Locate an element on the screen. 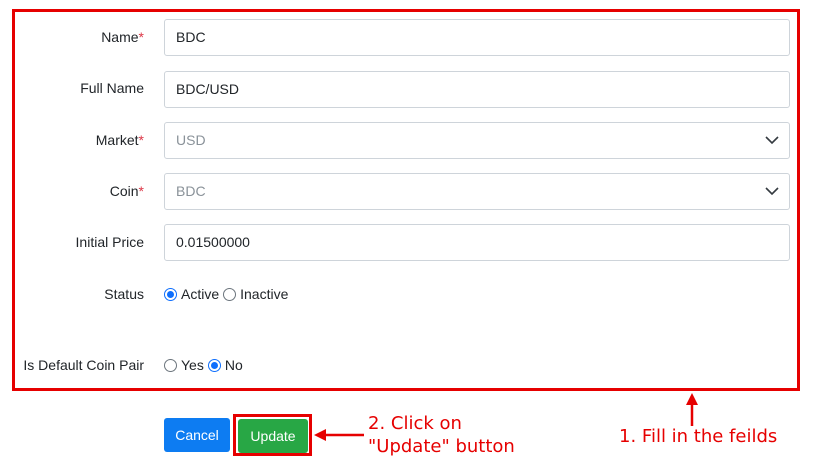  default-pair-label: Is Default Coin Pair is located at coordinates (83, 365).